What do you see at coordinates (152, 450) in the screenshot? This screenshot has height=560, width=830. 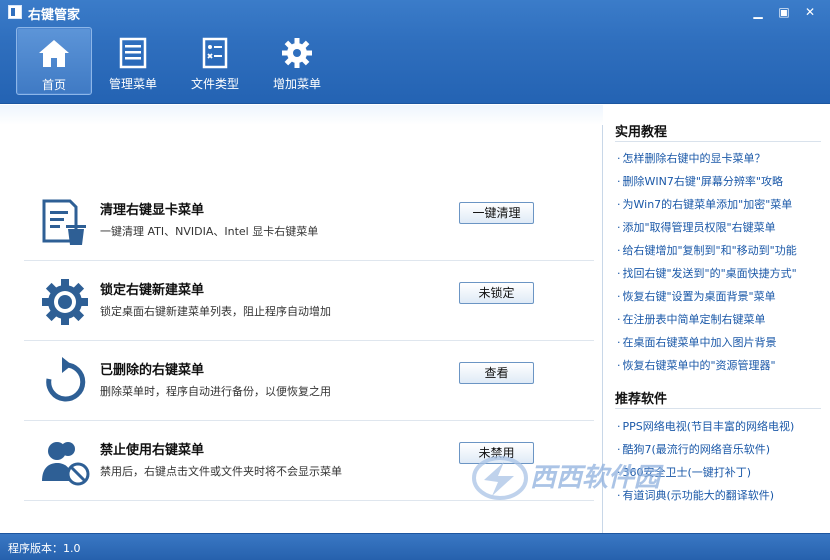 I see `card-title: 禁止使用右键菜单` at bounding box center [152, 450].